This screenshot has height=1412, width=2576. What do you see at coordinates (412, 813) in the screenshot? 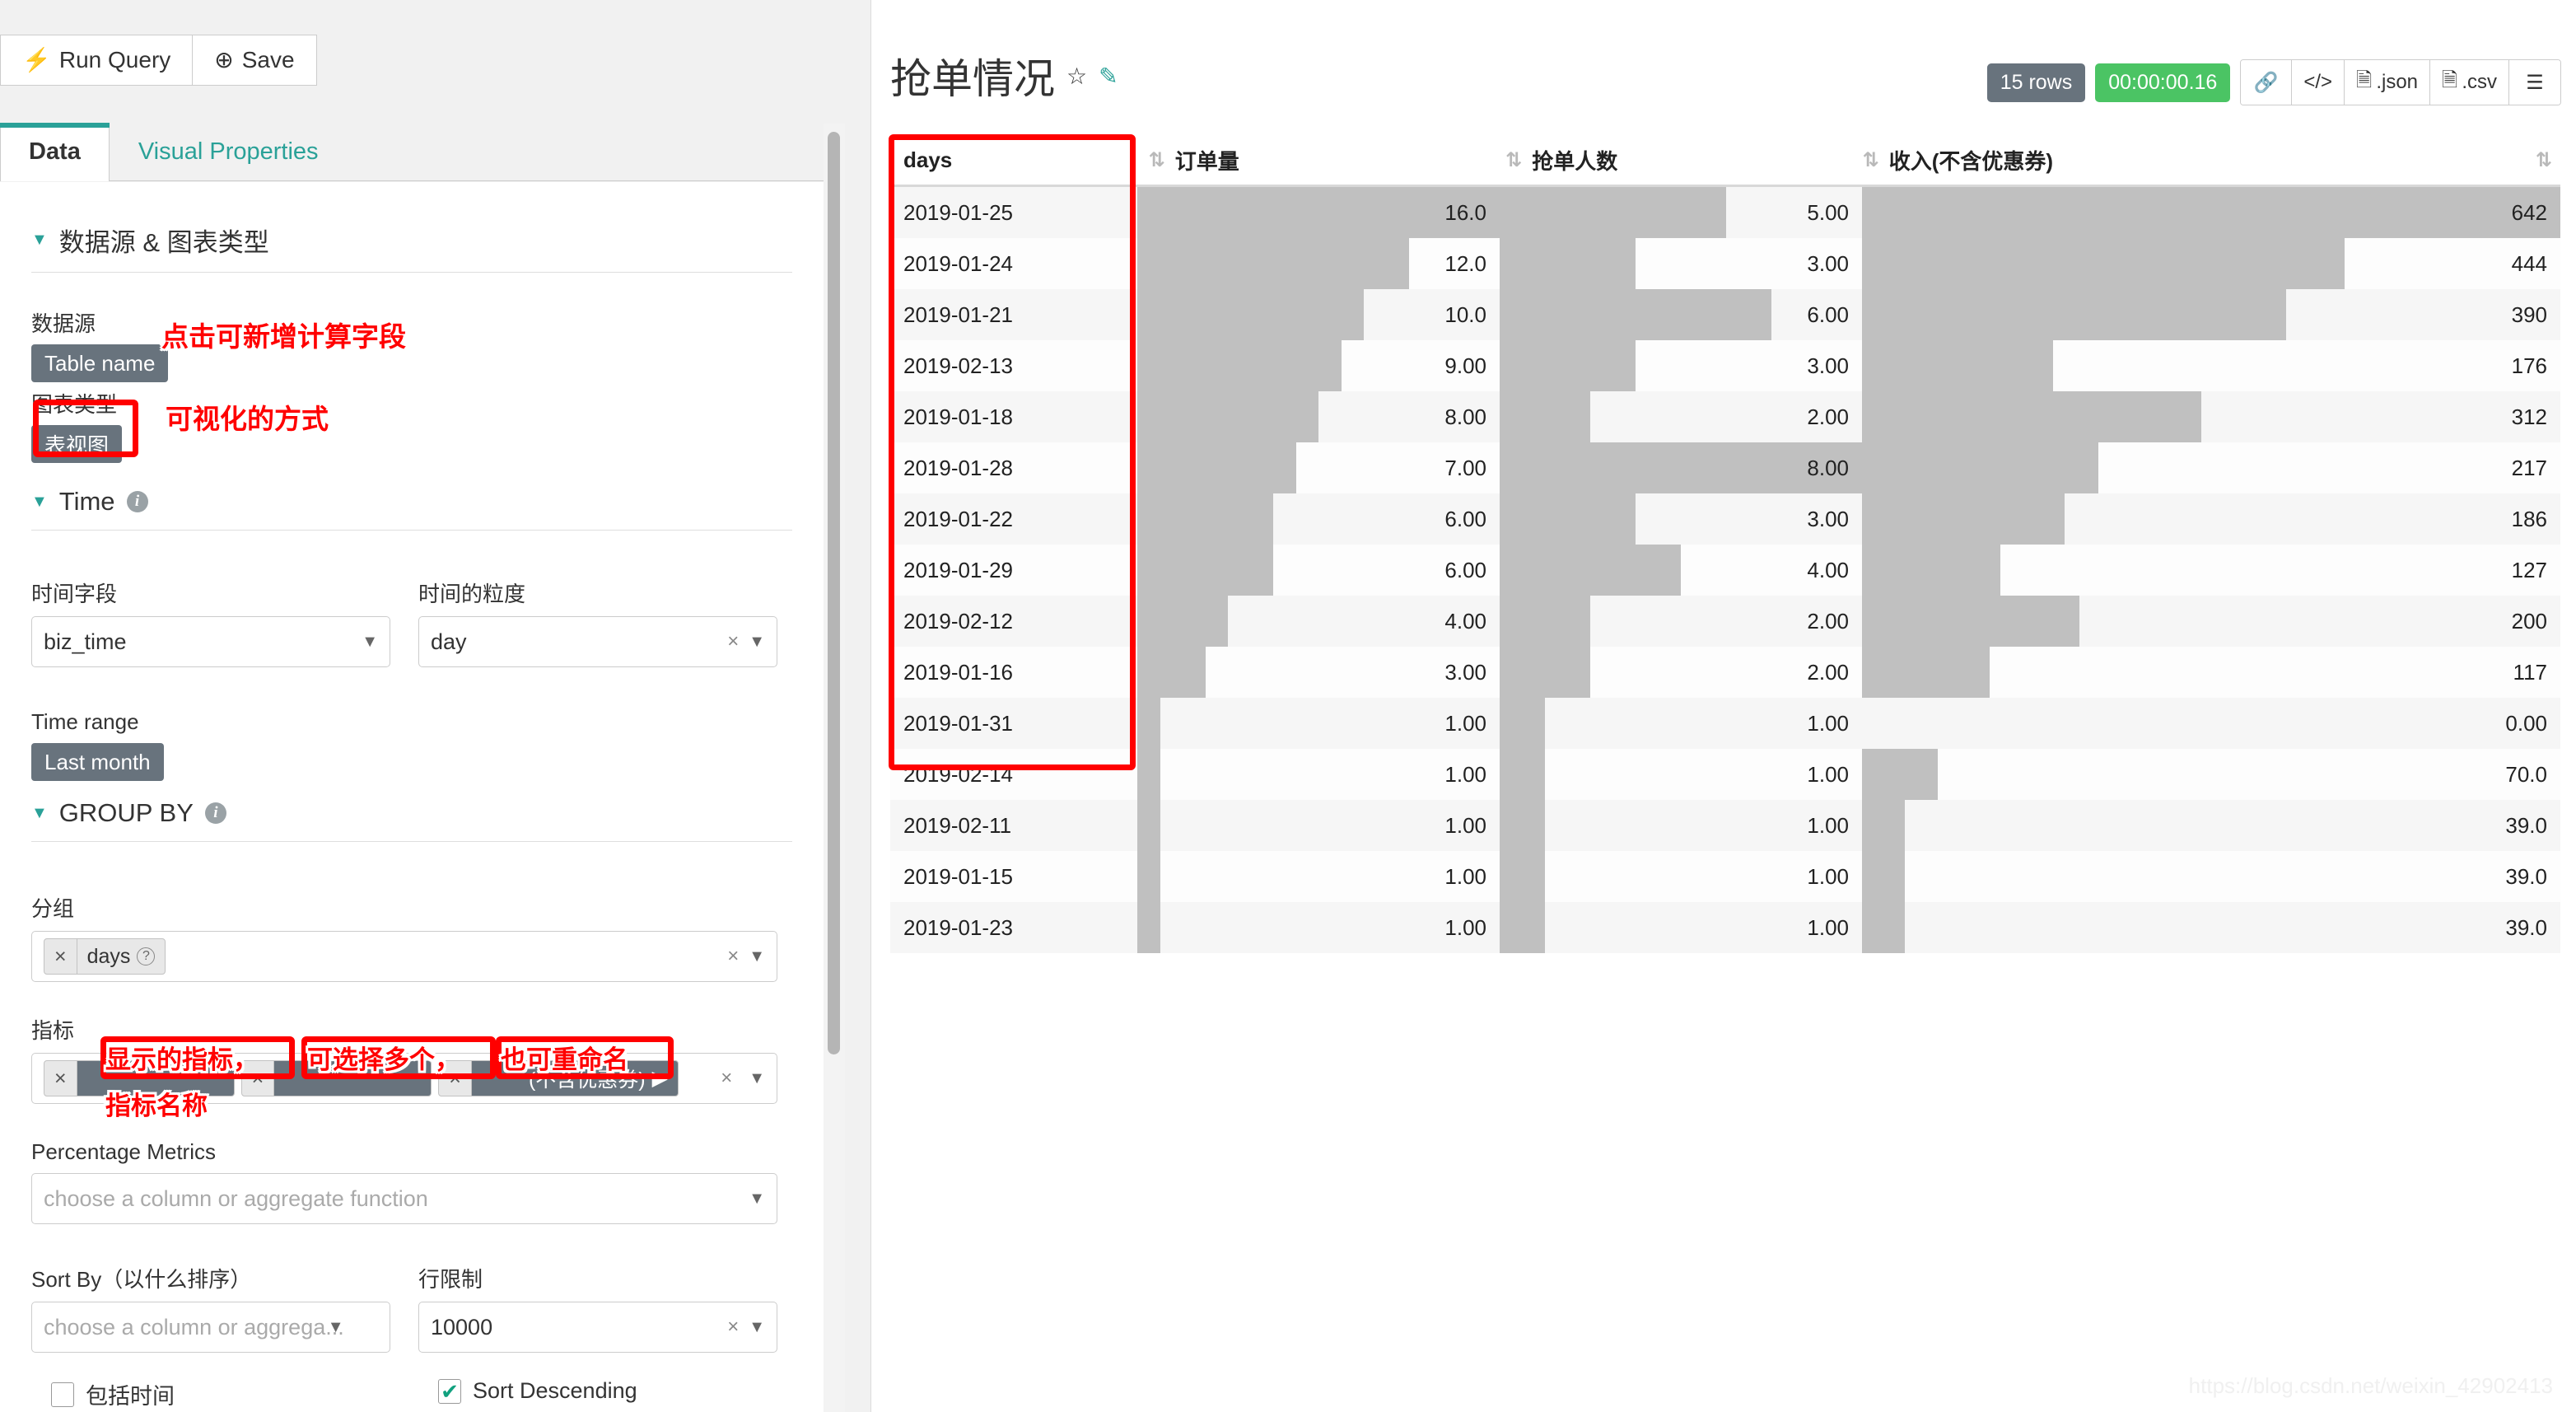
I see `section-groupby-header: ▼ GROUP BY i` at bounding box center [412, 813].